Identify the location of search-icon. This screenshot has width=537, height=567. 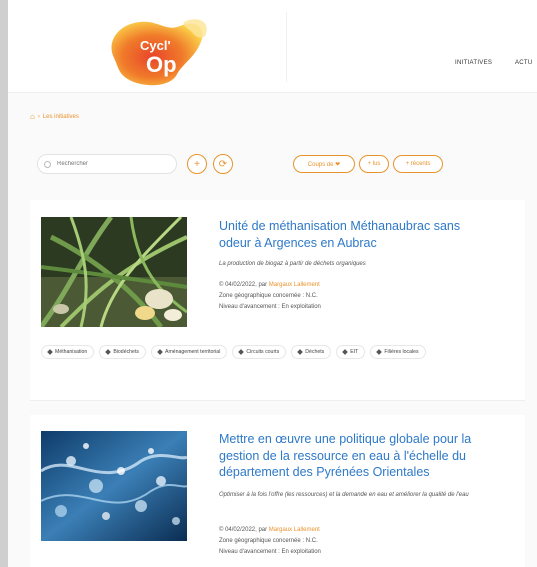
(47, 164).